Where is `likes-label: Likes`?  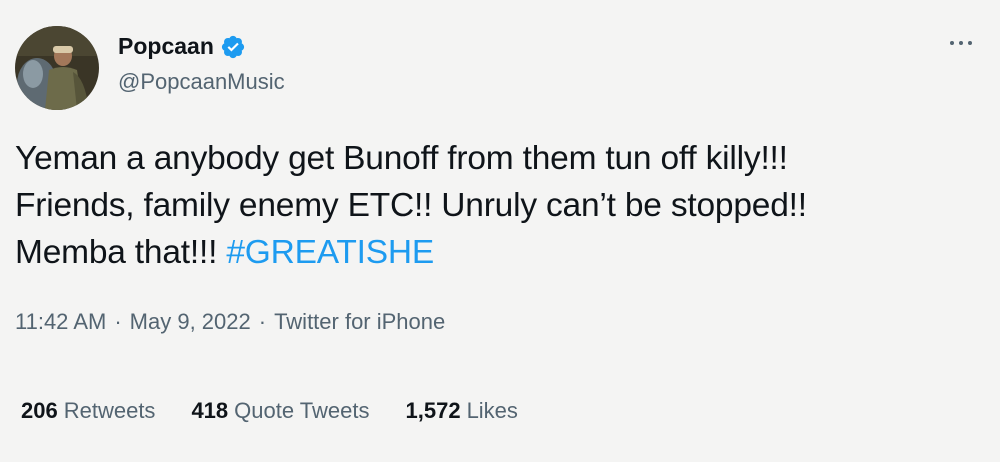 likes-label: Likes is located at coordinates (492, 410).